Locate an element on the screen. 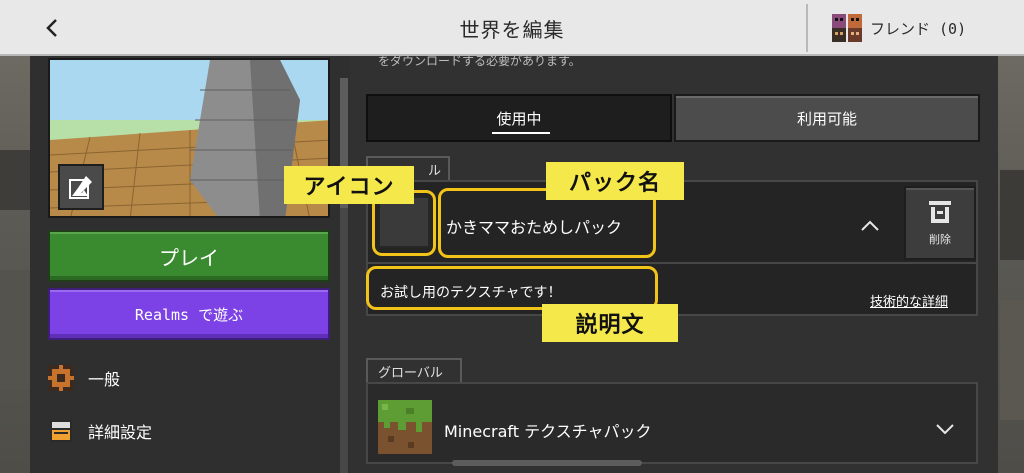 This screenshot has width=1024, height=473. friends-icon is located at coordinates (847, 28).